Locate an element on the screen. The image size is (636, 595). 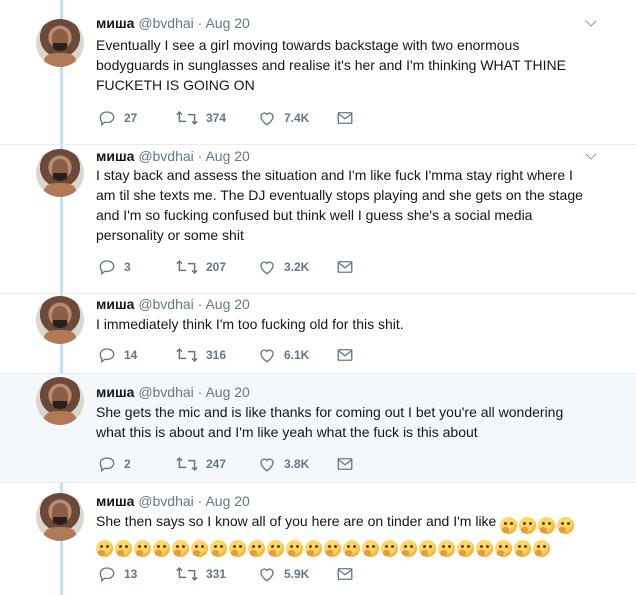
reply-button: 14 is located at coordinates (117, 355).